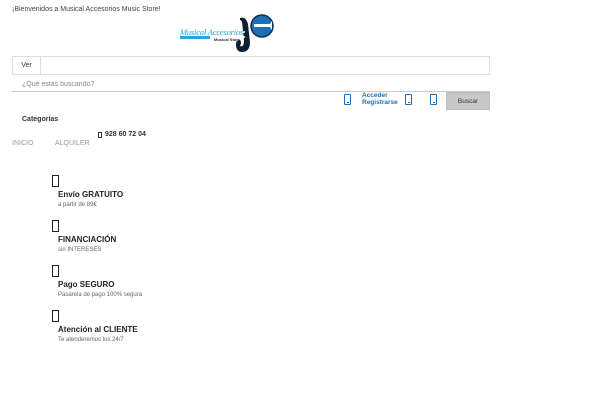  What do you see at coordinates (91, 340) in the screenshot?
I see `feature-subtitle: Te atenderemos los 24/7` at bounding box center [91, 340].